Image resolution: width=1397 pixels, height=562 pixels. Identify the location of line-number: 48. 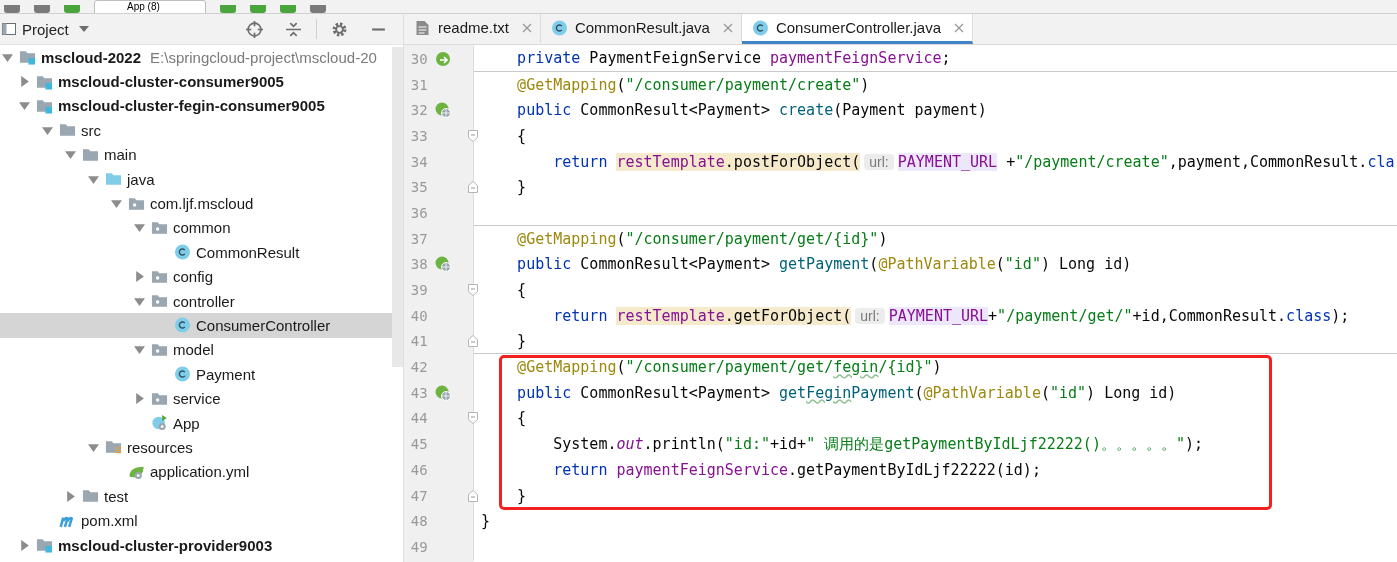
(418, 521).